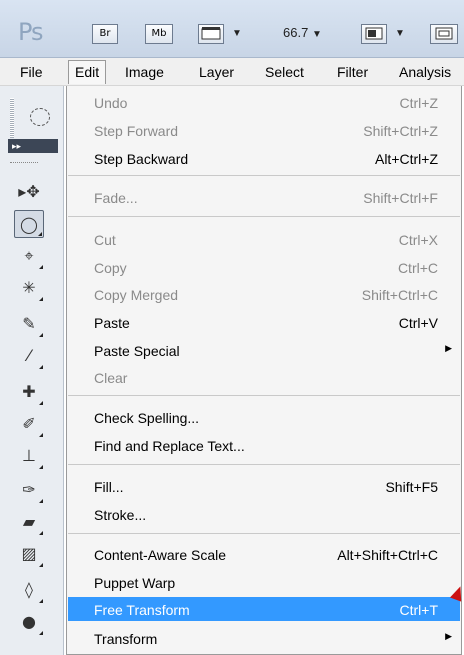 This screenshot has width=464, height=655. What do you see at coordinates (417, 268) in the screenshot?
I see `menu-item-shortcut: Ctrl+C` at bounding box center [417, 268].